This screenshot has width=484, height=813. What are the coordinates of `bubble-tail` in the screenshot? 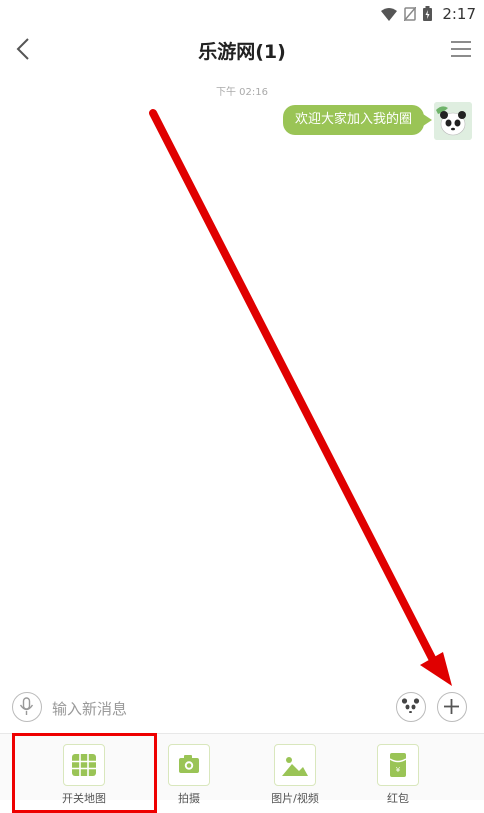 It's located at (427, 120).